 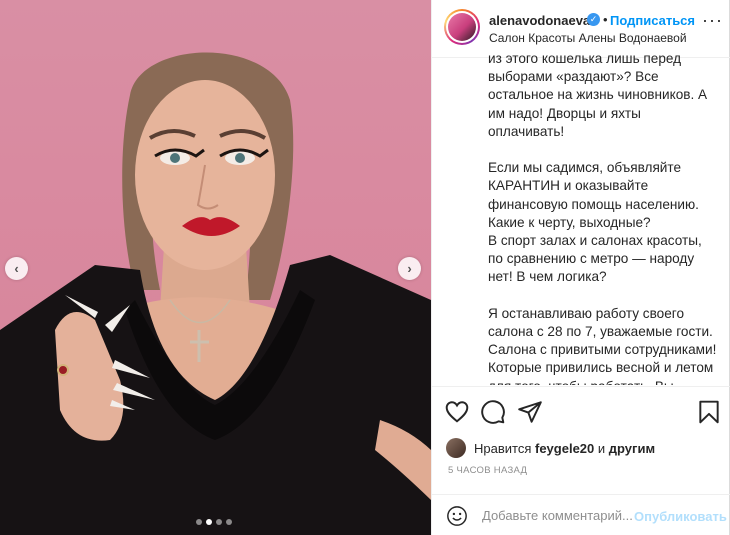 I want to click on post-timestamp: 5 ЧАСОВ НАЗАД, so click(x=487, y=470).